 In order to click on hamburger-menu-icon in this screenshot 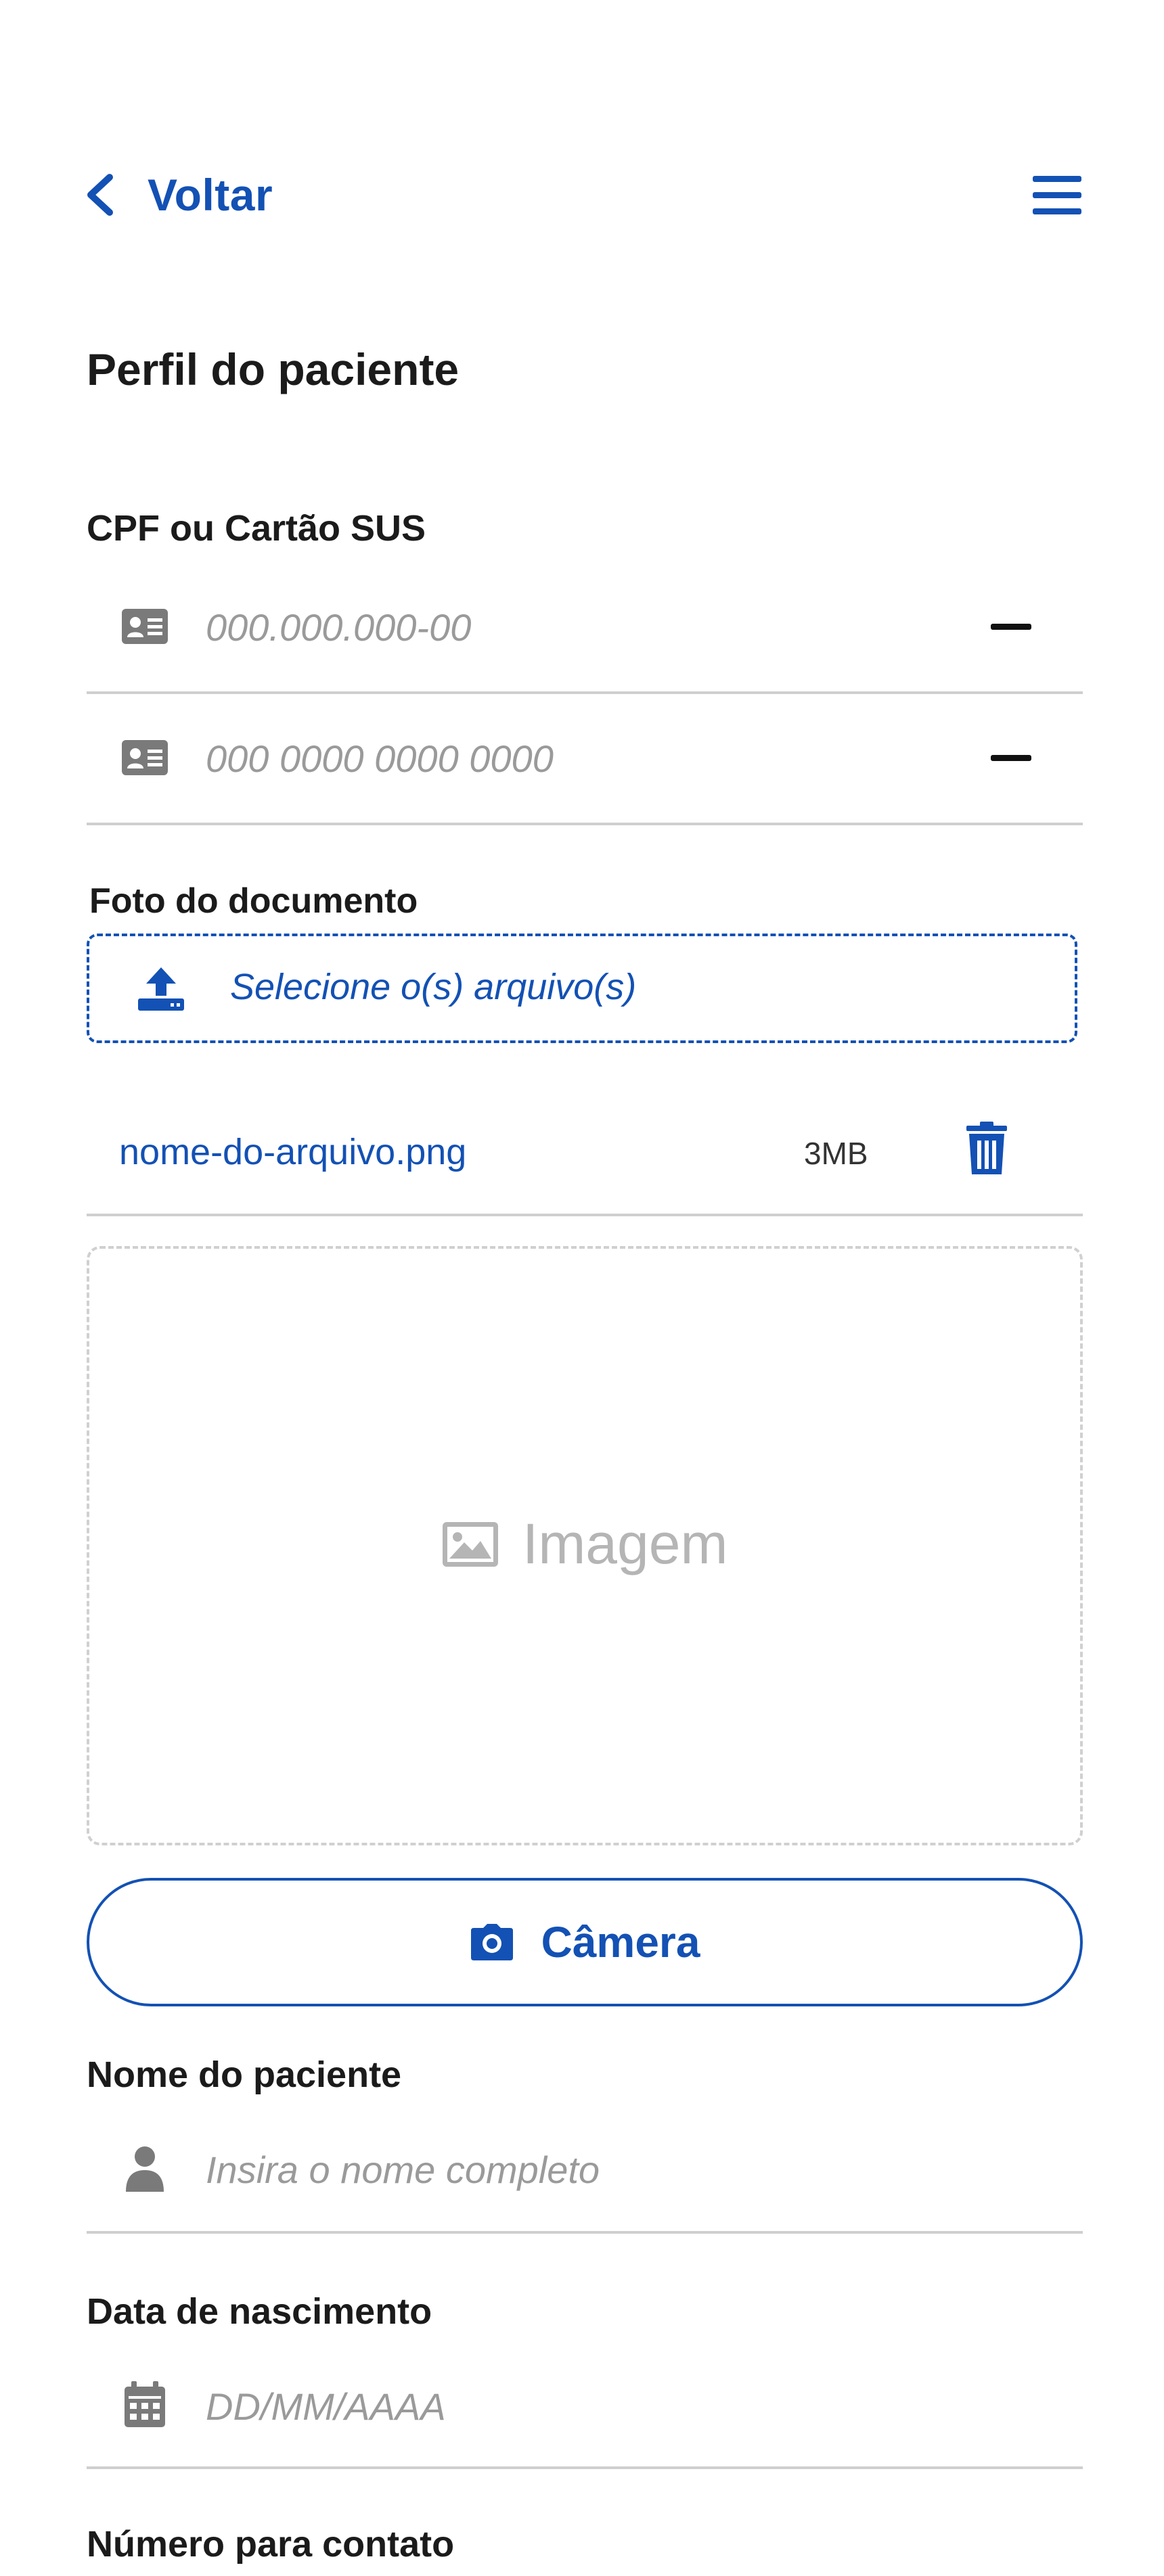, I will do `click(1057, 195)`.